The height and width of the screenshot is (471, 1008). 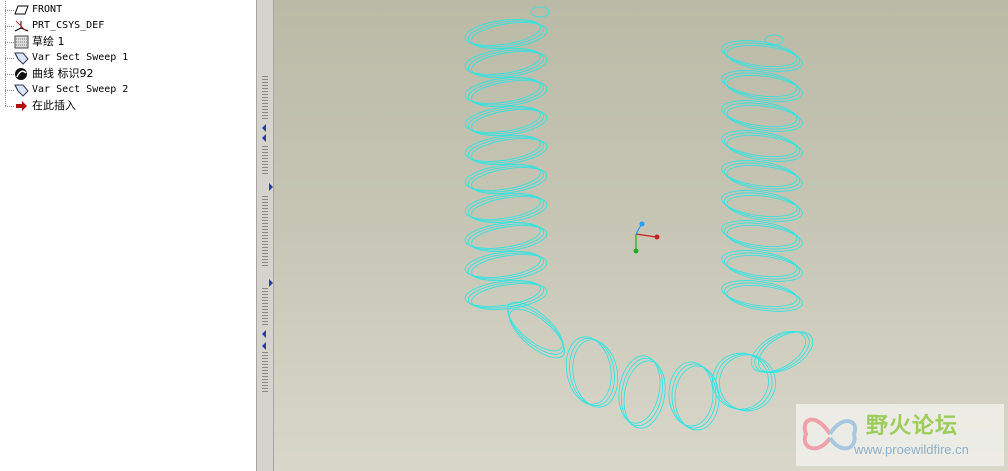 What do you see at coordinates (128, 9) in the screenshot?
I see `tree-item-front: FRONT` at bounding box center [128, 9].